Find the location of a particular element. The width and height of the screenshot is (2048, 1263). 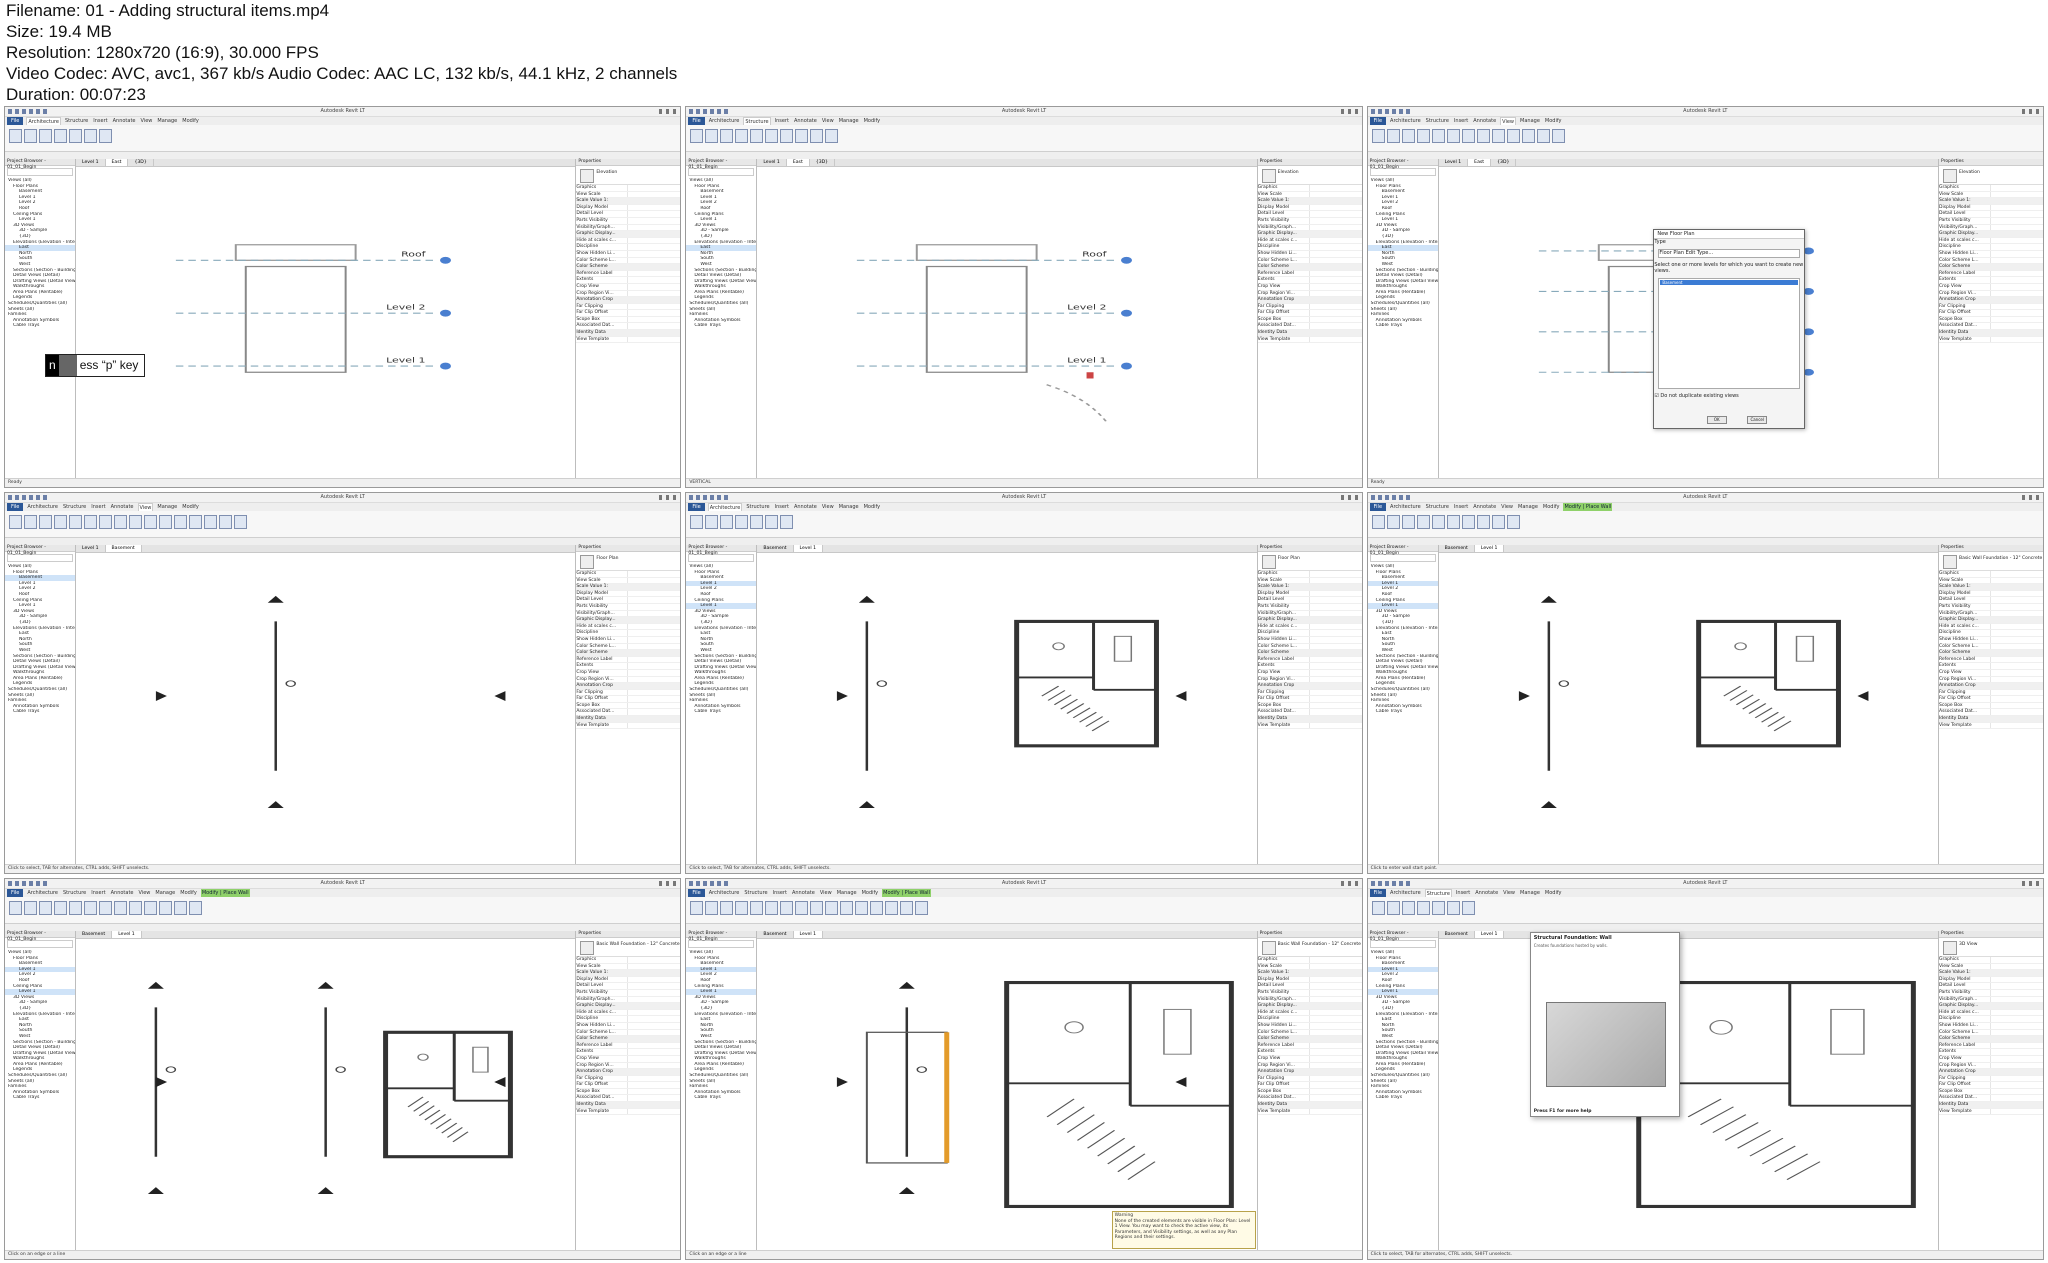

window-controls is located at coordinates (1349, 883).